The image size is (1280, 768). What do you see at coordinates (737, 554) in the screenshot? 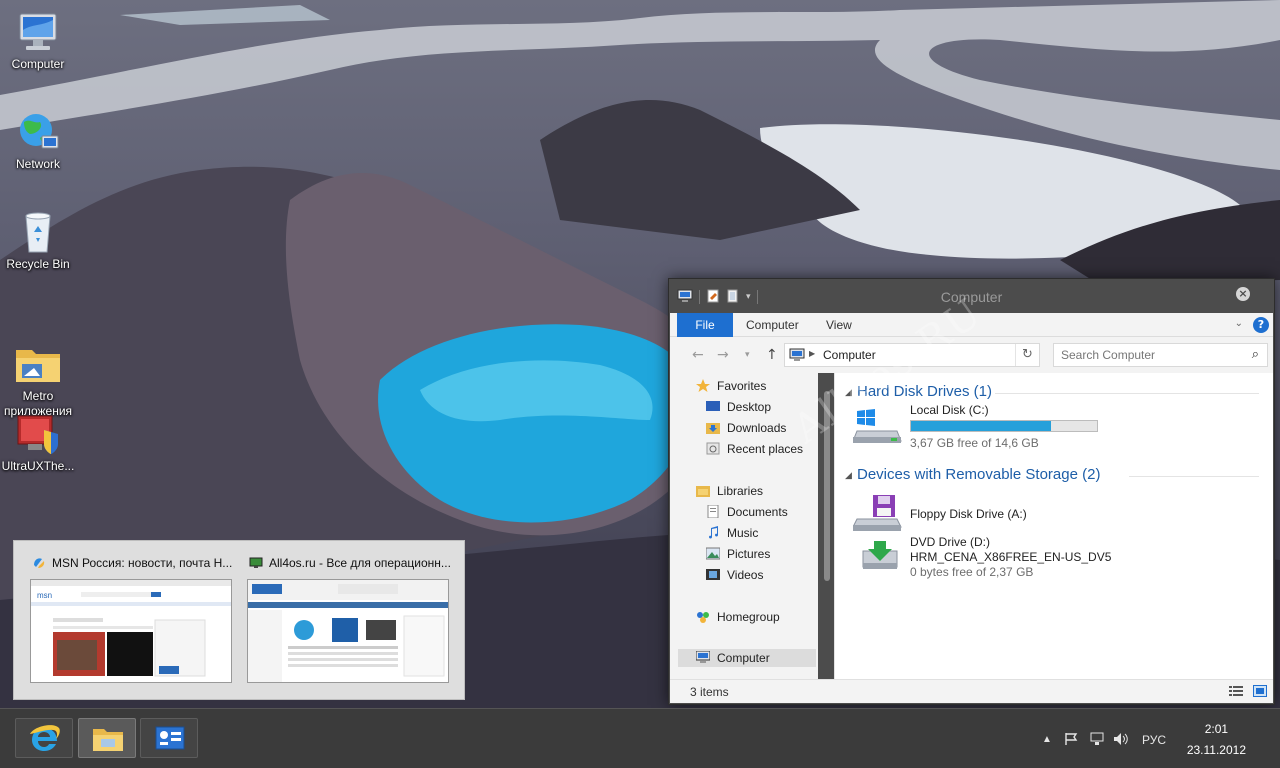
I see `nav-pictures: Pictures` at bounding box center [737, 554].